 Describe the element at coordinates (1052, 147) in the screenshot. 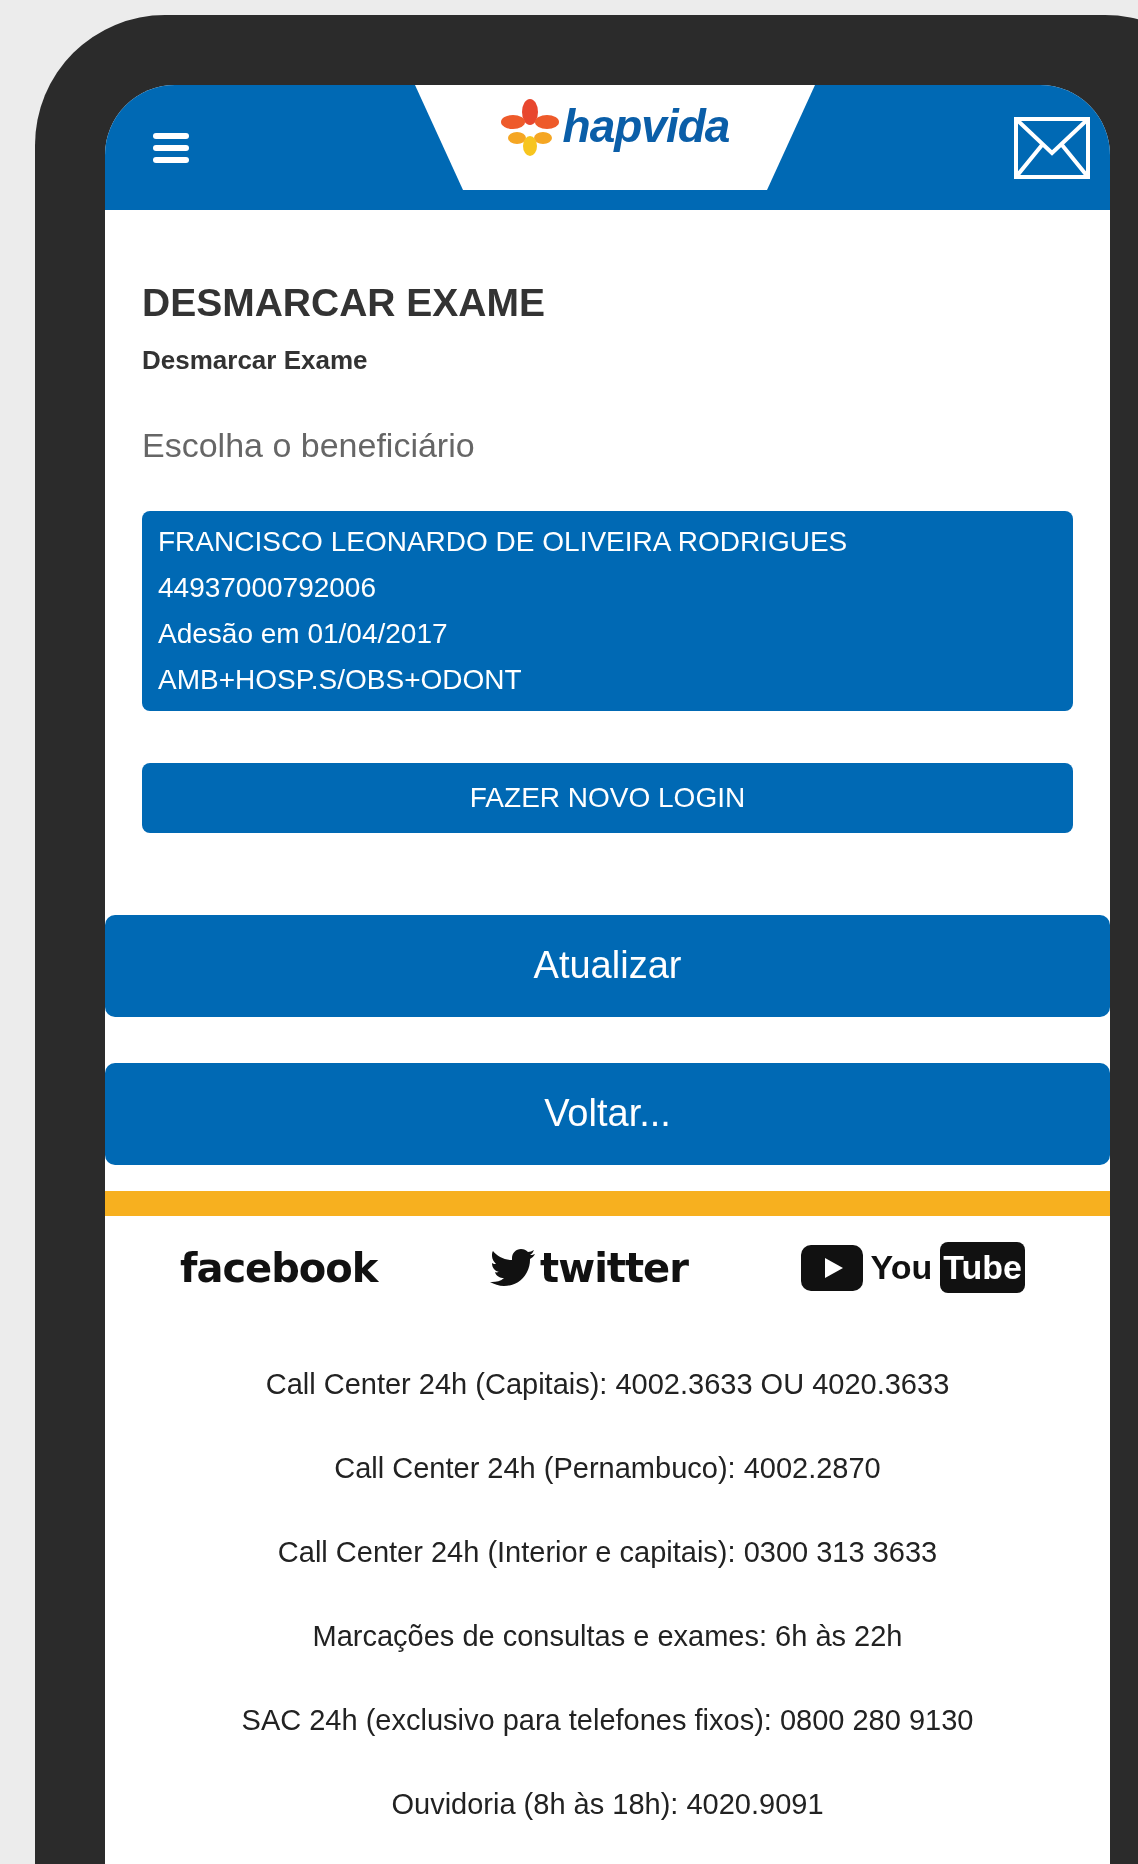

I see `envelope-icon` at that location.